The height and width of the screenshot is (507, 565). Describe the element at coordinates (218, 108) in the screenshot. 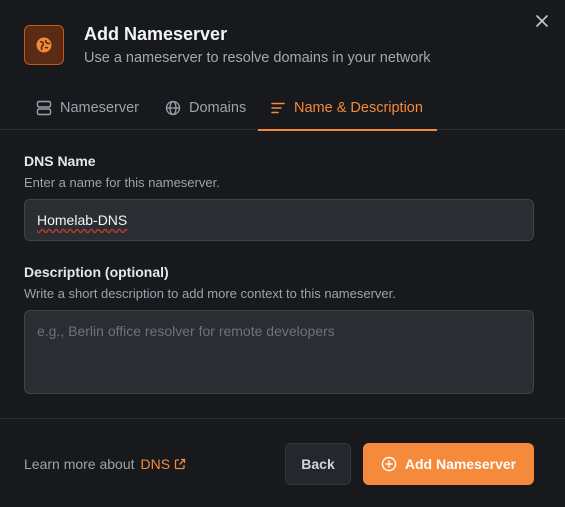

I see `tab-domains-label: Domains` at that location.